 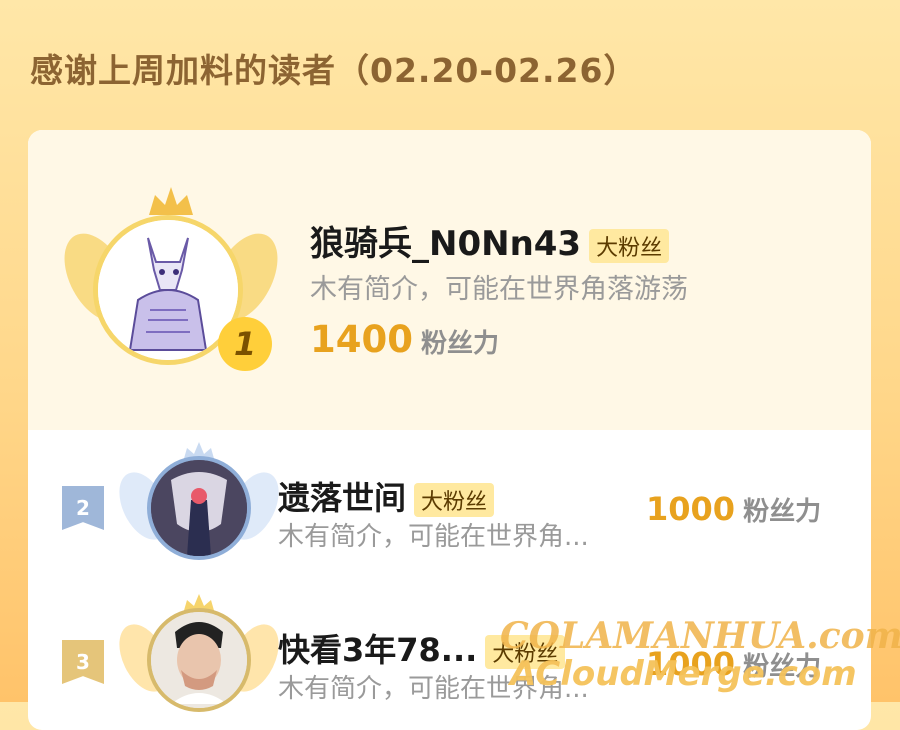 I want to click on score-value: 1000, so click(x=691, y=509).